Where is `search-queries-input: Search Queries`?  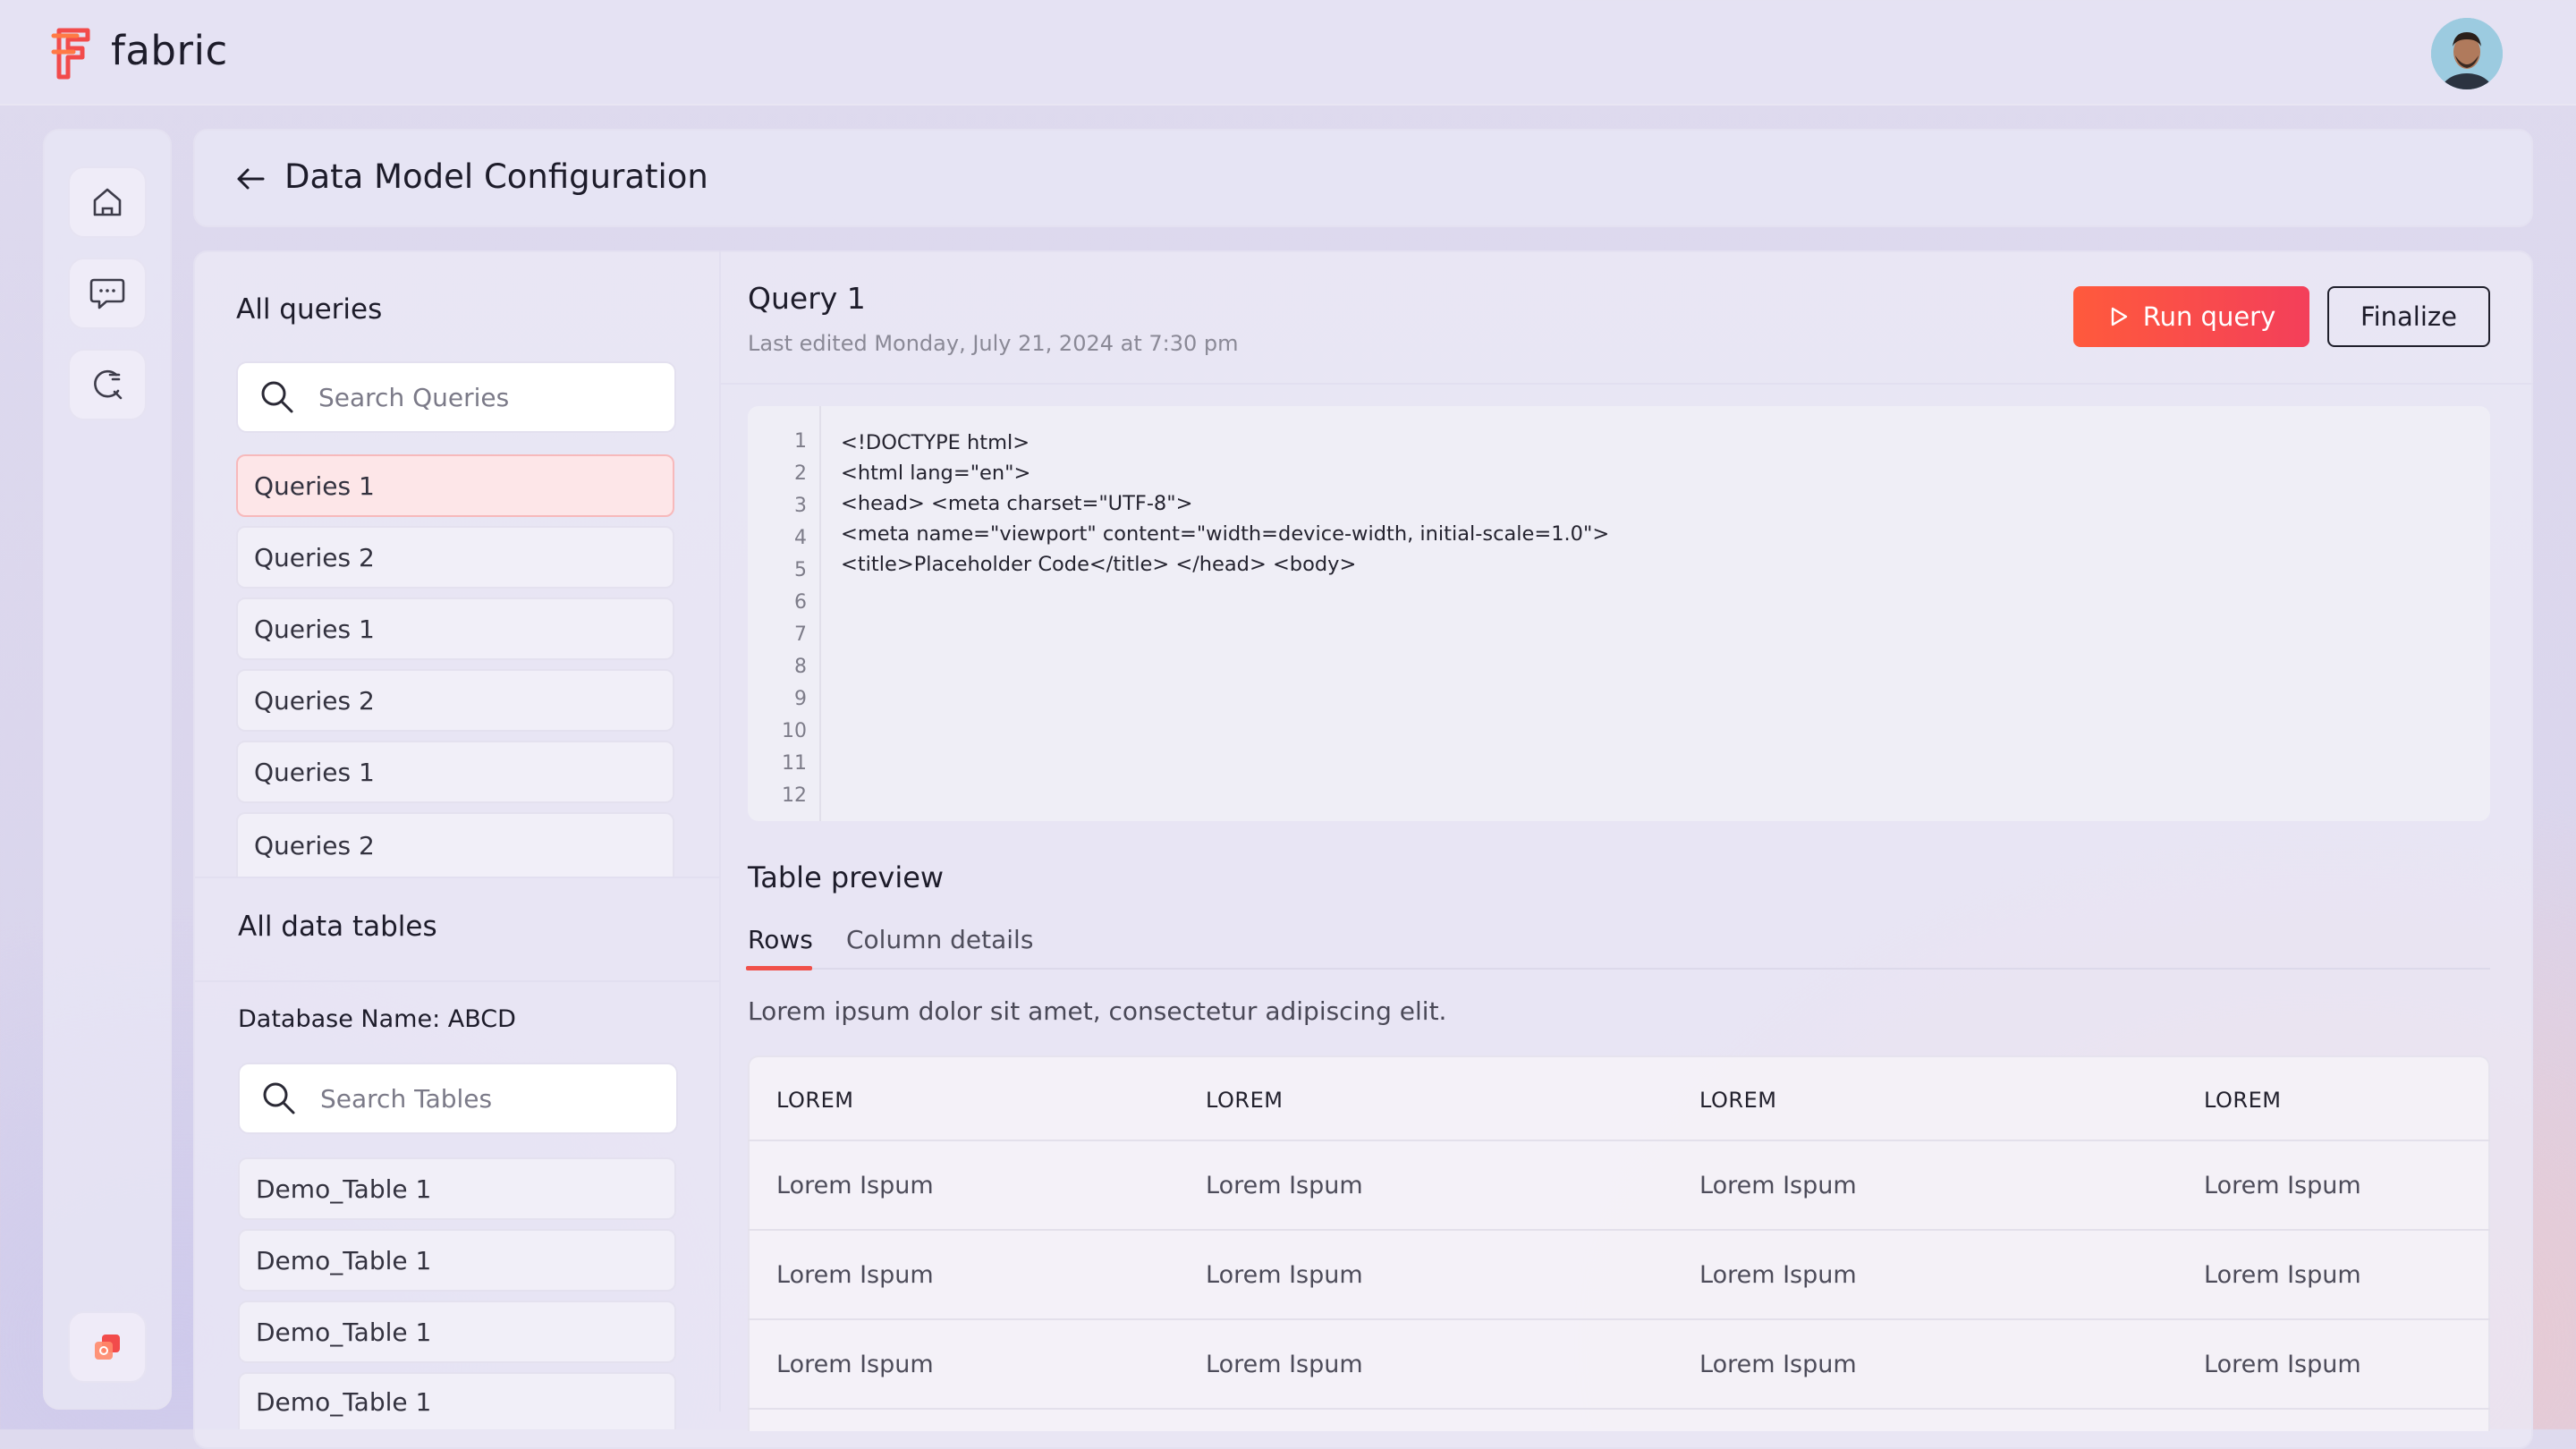 search-queries-input: Search Queries is located at coordinates (456, 397).